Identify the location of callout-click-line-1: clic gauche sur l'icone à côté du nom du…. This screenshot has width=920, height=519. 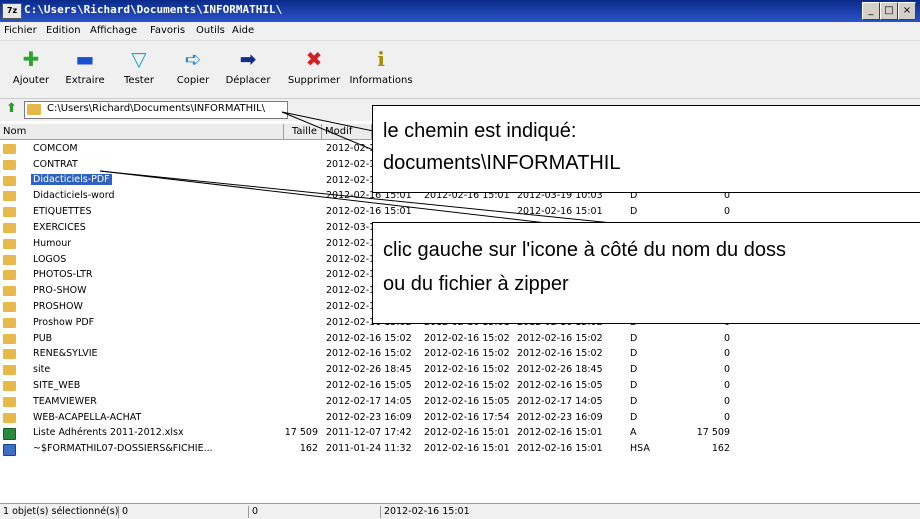
(584, 250).